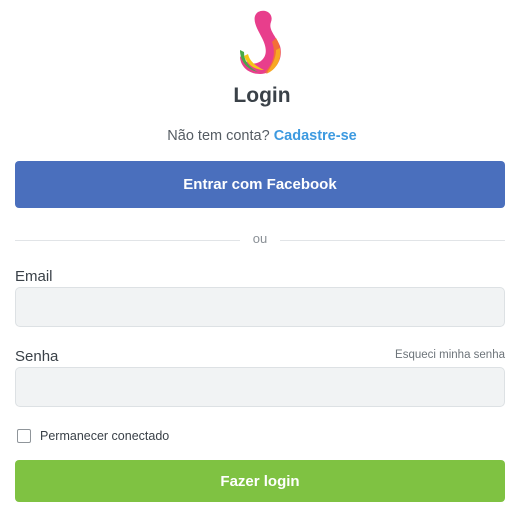 This screenshot has height=512, width=524. I want to click on app-logo-icon, so click(260, 42).